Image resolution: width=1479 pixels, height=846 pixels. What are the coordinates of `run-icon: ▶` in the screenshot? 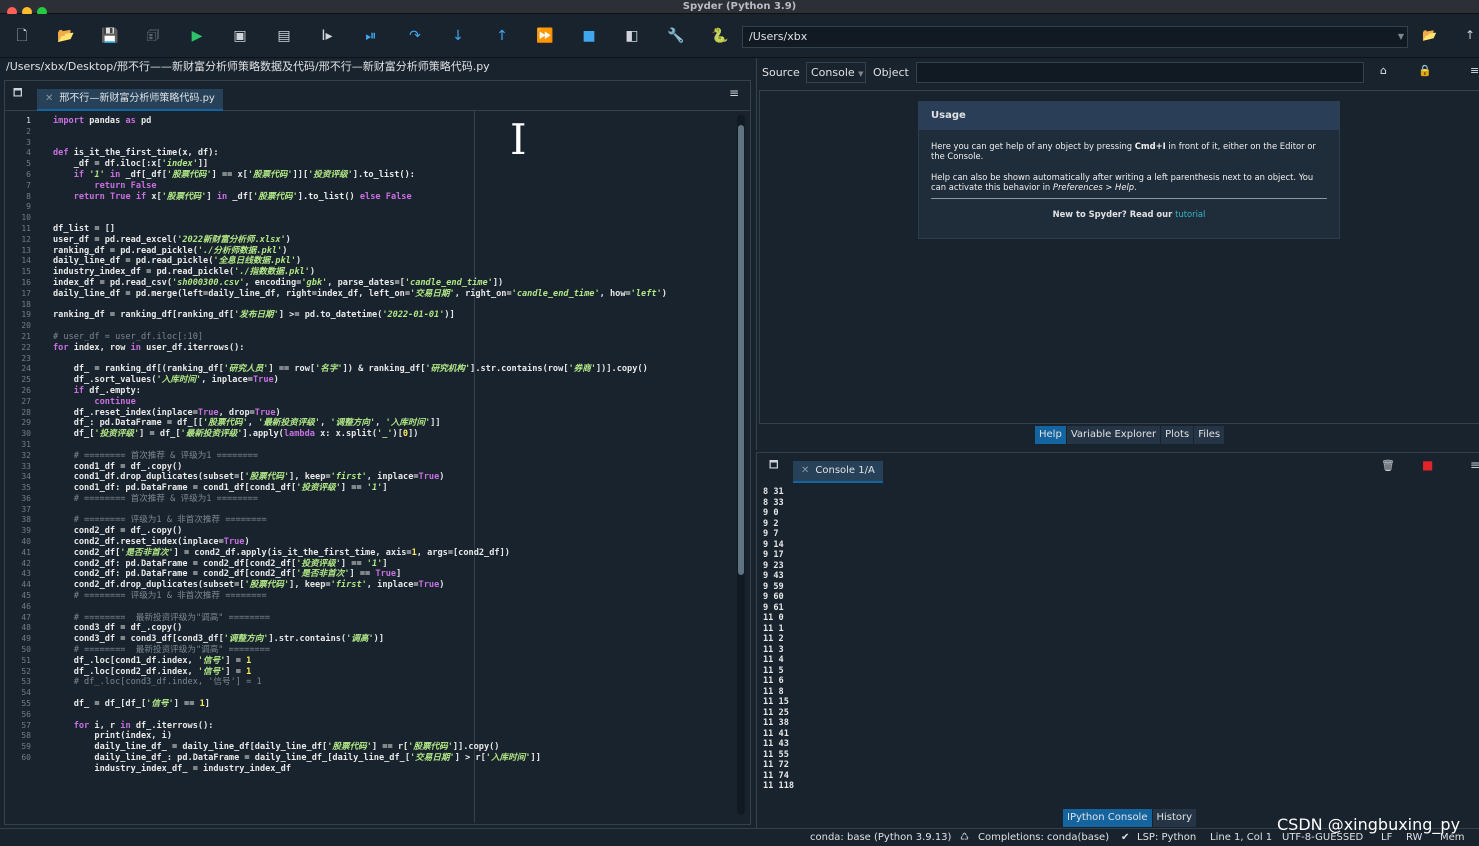 It's located at (197, 36).